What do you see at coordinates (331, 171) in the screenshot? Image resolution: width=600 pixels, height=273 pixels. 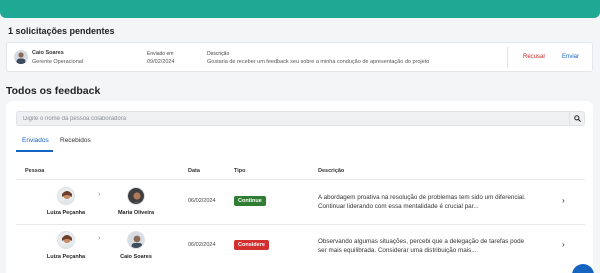 I see `column-header-description: Descrição` at bounding box center [331, 171].